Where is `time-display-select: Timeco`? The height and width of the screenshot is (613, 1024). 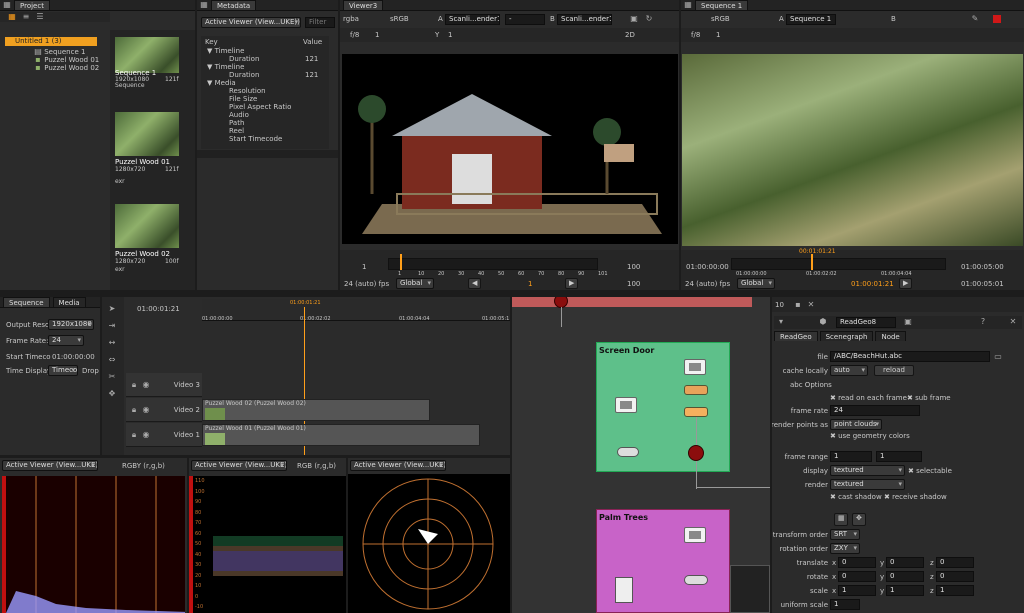
time-display-select: Timeco is located at coordinates (63, 370).